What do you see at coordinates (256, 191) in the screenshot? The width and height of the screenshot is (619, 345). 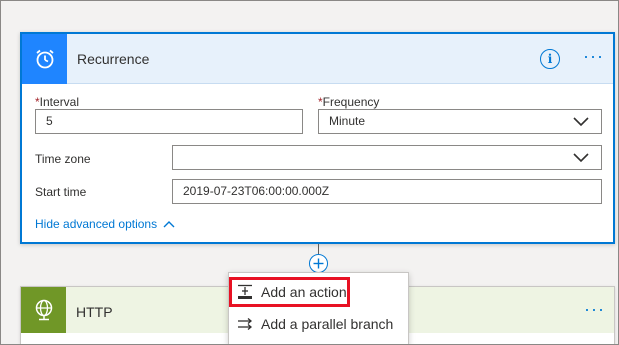 I see `start-time-value: 2019-07-23T06:00:00.000Z` at bounding box center [256, 191].